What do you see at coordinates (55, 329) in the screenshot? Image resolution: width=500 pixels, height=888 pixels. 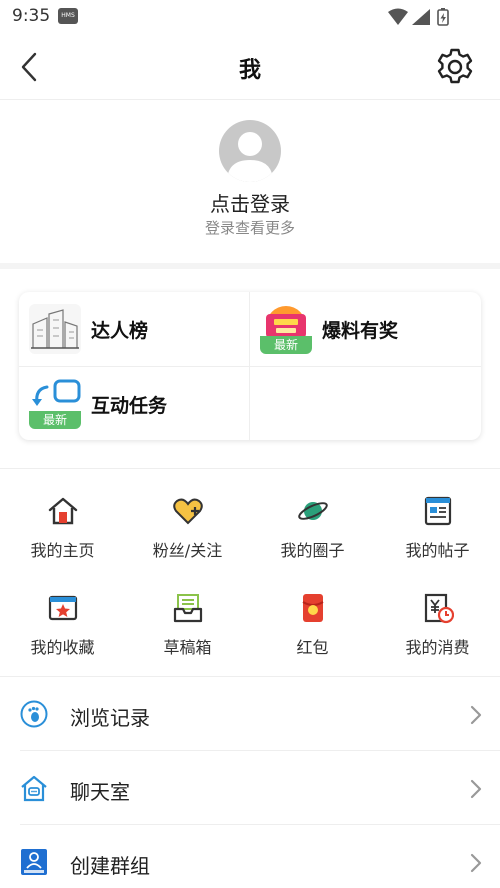 I see `ranking-sketch-icon` at bounding box center [55, 329].